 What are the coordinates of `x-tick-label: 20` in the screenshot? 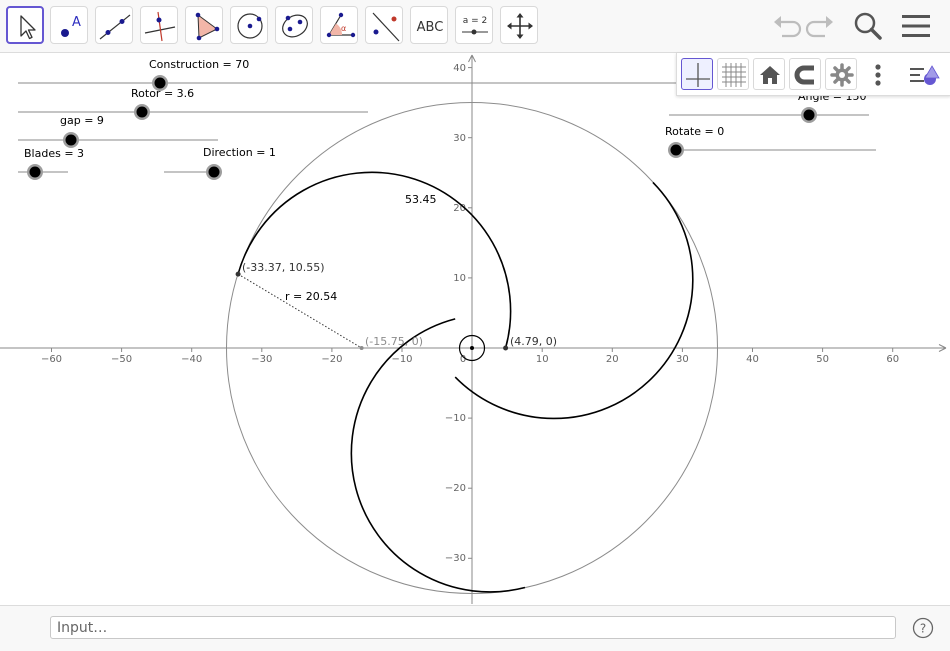 It's located at (612, 359).